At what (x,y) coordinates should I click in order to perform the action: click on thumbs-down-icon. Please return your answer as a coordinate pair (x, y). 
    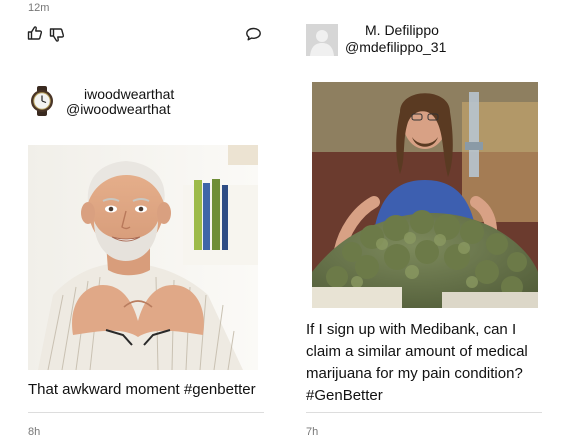
    Looking at the image, I should click on (57, 35).